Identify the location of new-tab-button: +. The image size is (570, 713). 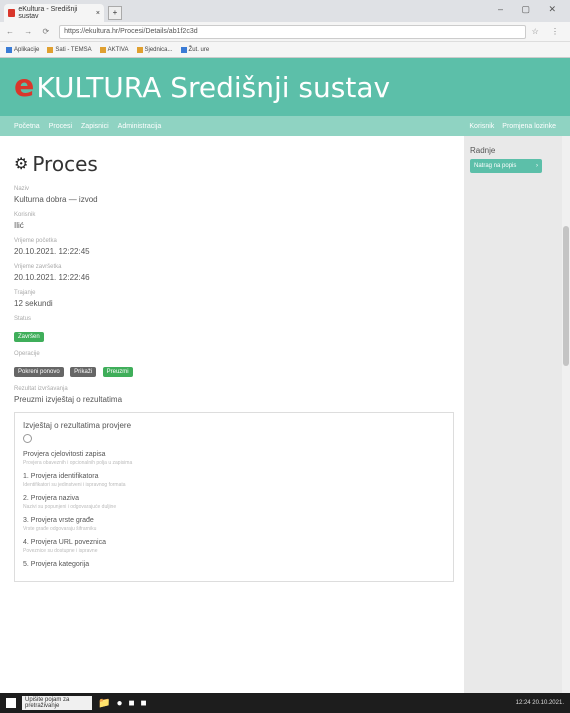
(115, 13).